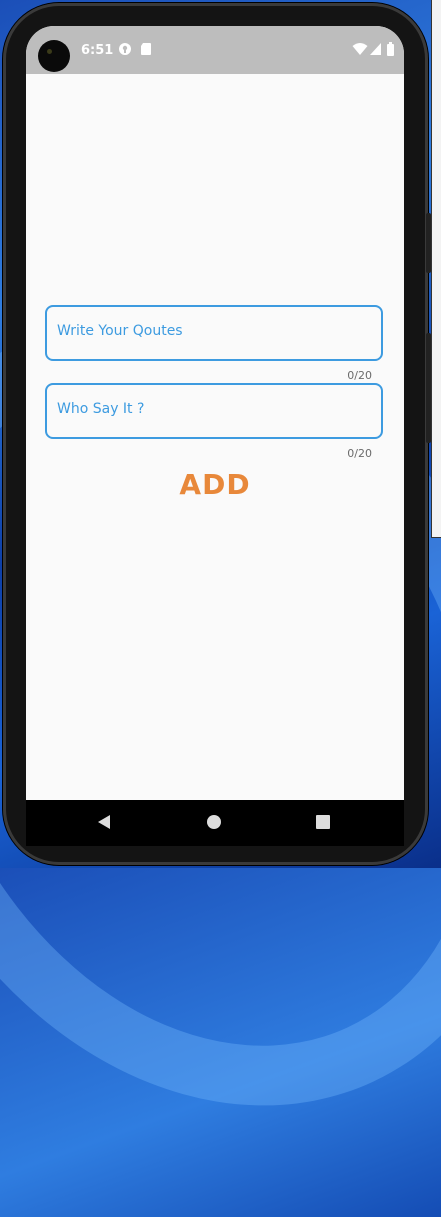  What do you see at coordinates (125, 49) in the screenshot?
I see `location-pin-icon` at bounding box center [125, 49].